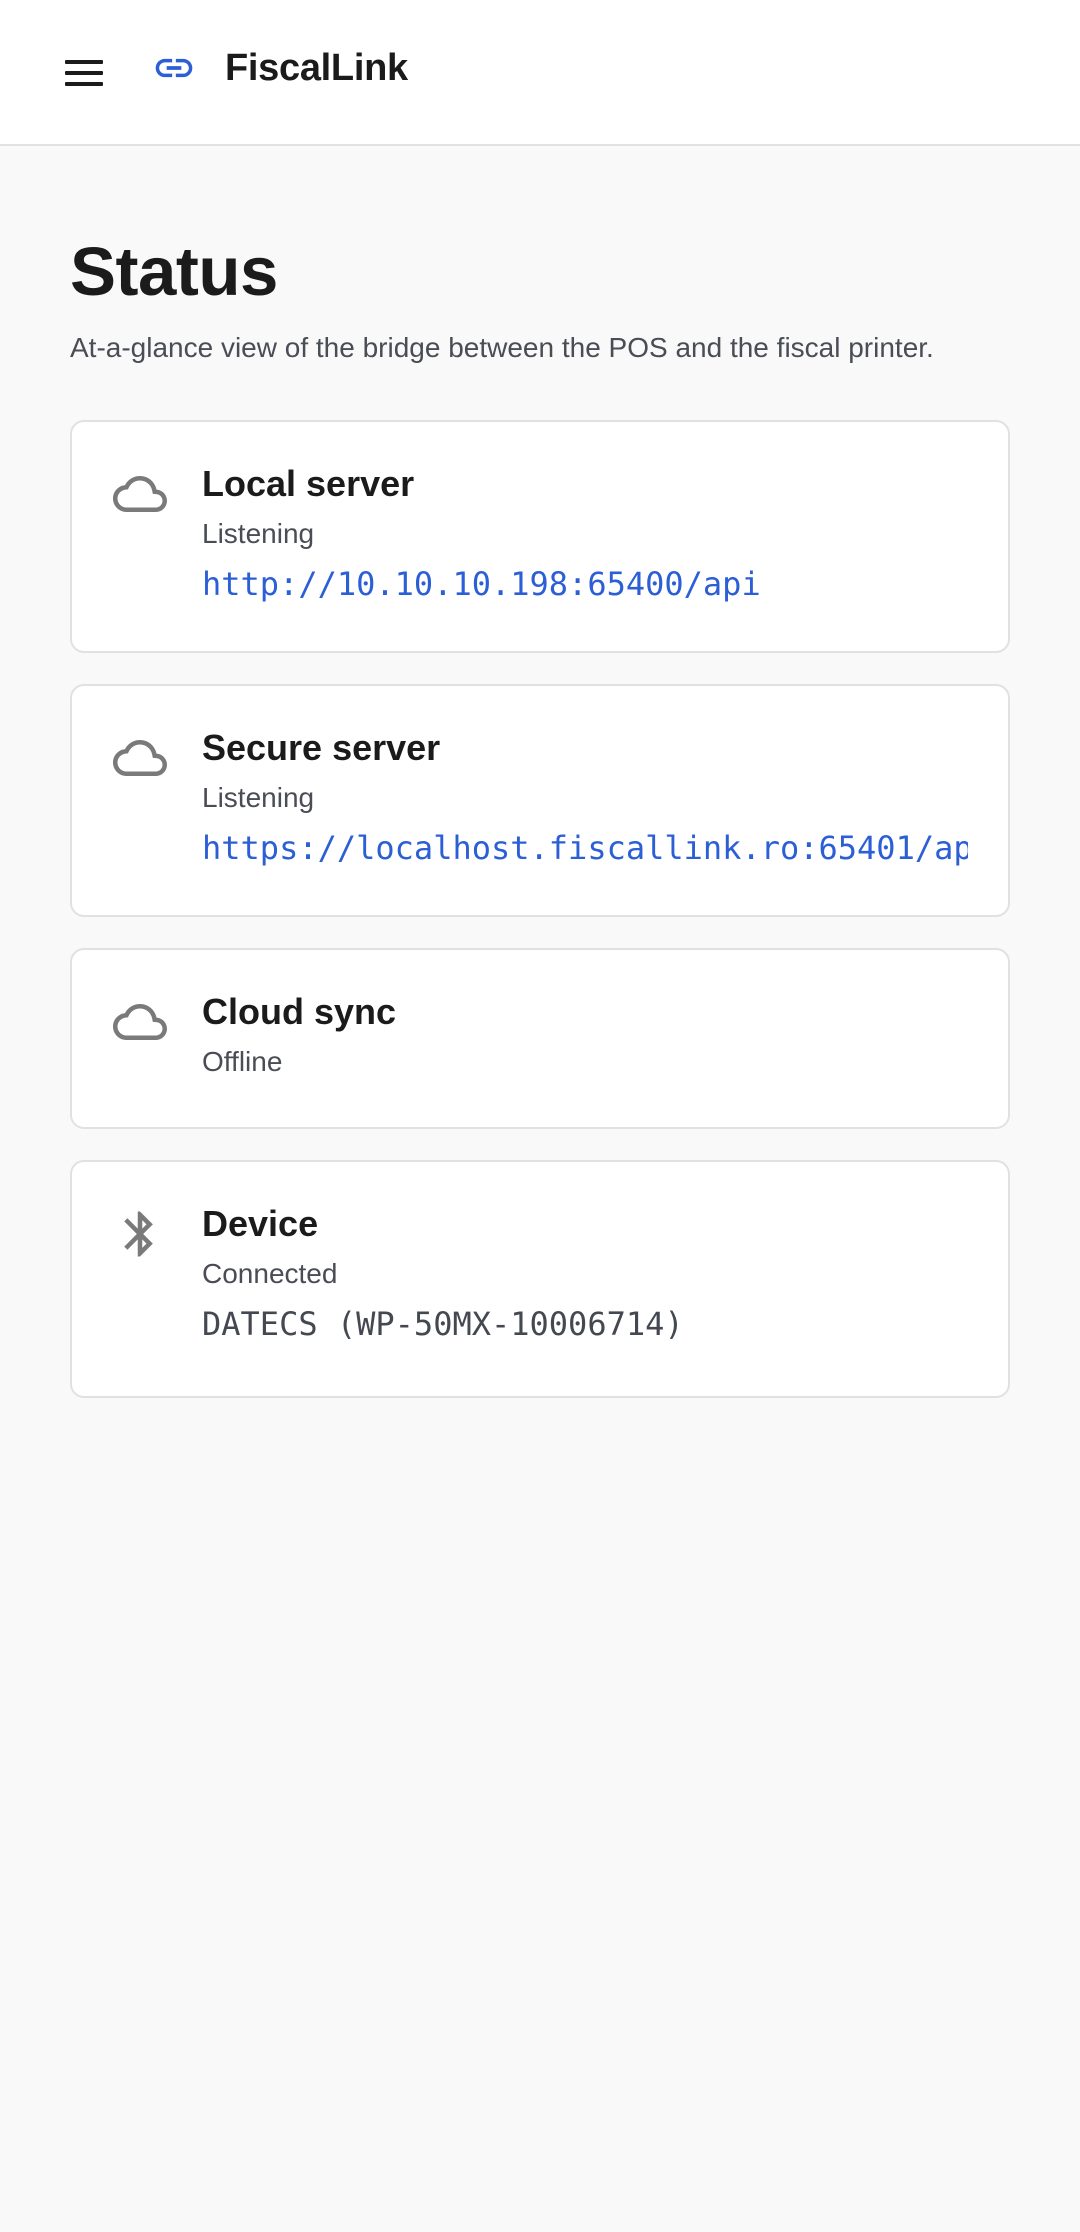  I want to click on top-app-bar: FiscalLink, so click(540, 73).